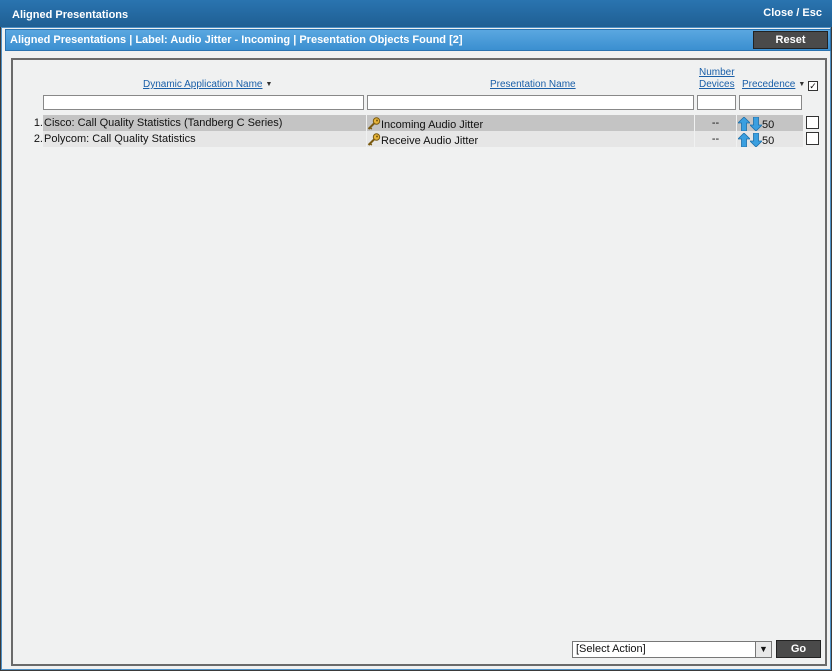 The image size is (832, 671). Describe the element at coordinates (530, 102) in the screenshot. I see `filter-presentation-input` at that location.